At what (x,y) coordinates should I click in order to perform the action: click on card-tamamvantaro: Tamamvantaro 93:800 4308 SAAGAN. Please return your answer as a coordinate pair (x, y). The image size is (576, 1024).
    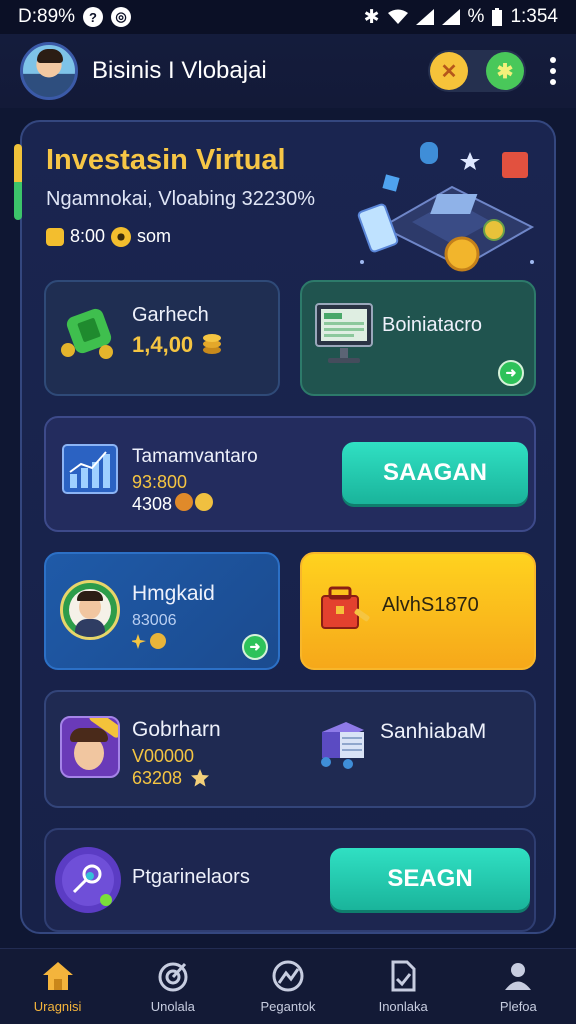
    Looking at the image, I should click on (290, 474).